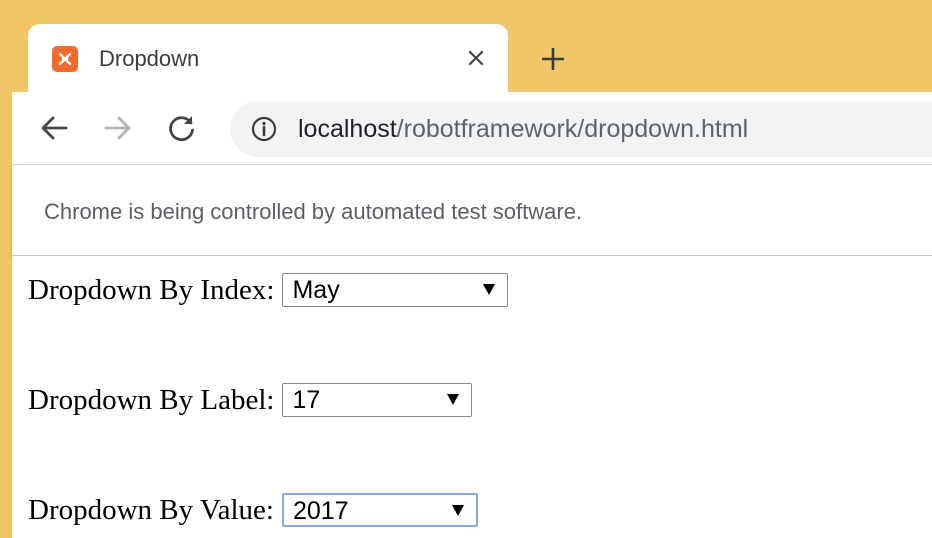  I want to click on xampp-icon, so click(65, 59).